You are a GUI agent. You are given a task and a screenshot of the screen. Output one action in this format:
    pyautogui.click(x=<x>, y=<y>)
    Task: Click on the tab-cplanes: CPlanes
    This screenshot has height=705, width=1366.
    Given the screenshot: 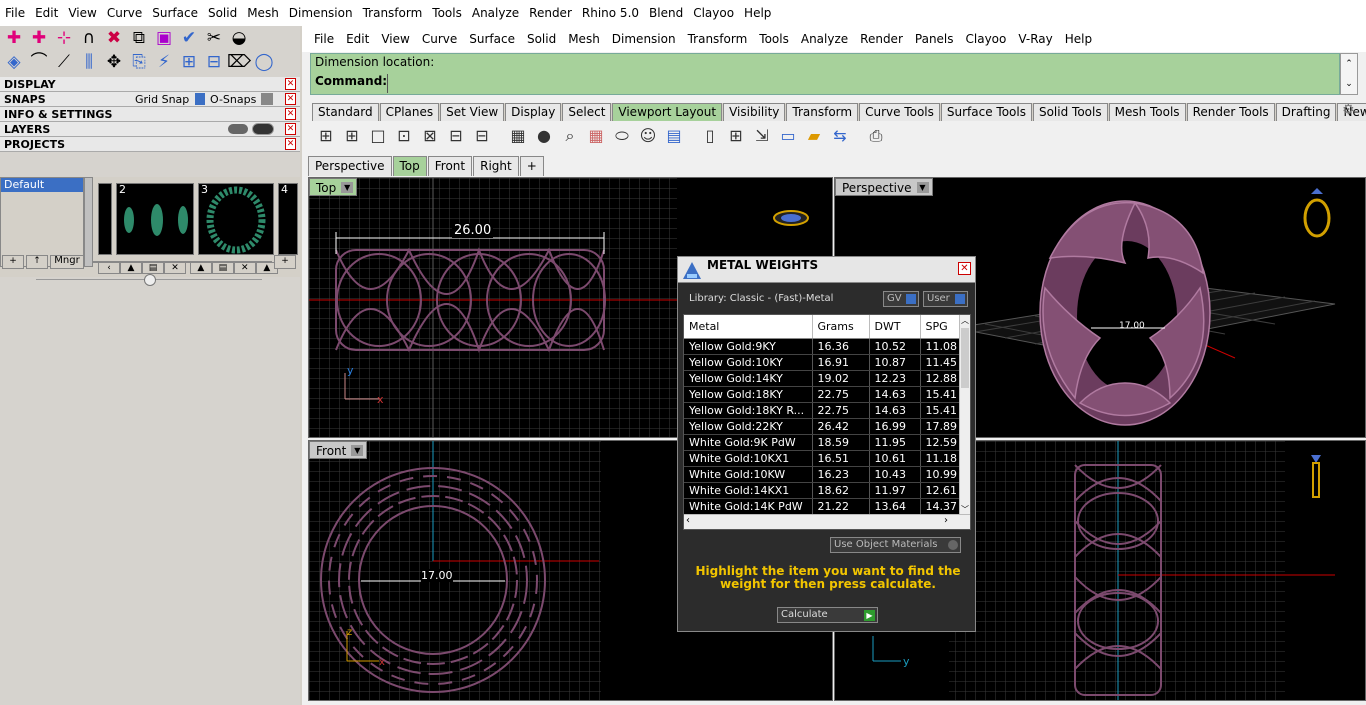 What is the action you would take?
    pyautogui.click(x=409, y=112)
    